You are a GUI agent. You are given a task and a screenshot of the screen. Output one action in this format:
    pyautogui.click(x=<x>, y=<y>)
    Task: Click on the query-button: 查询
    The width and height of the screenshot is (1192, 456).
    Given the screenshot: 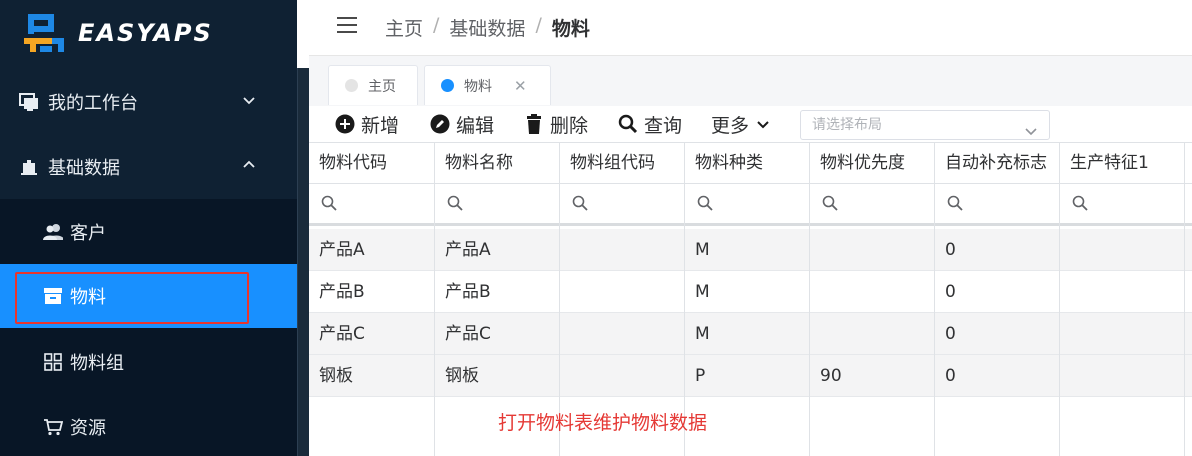 What is the action you would take?
    pyautogui.click(x=650, y=124)
    